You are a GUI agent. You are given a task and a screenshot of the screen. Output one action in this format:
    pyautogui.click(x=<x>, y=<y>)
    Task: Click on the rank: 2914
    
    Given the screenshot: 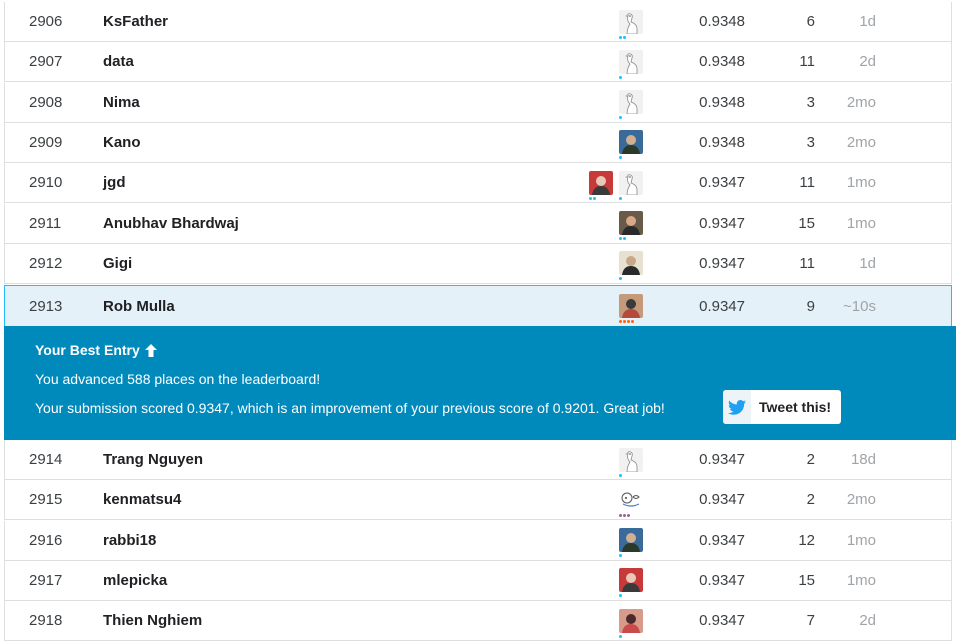 What is the action you would take?
    pyautogui.click(x=46, y=459)
    